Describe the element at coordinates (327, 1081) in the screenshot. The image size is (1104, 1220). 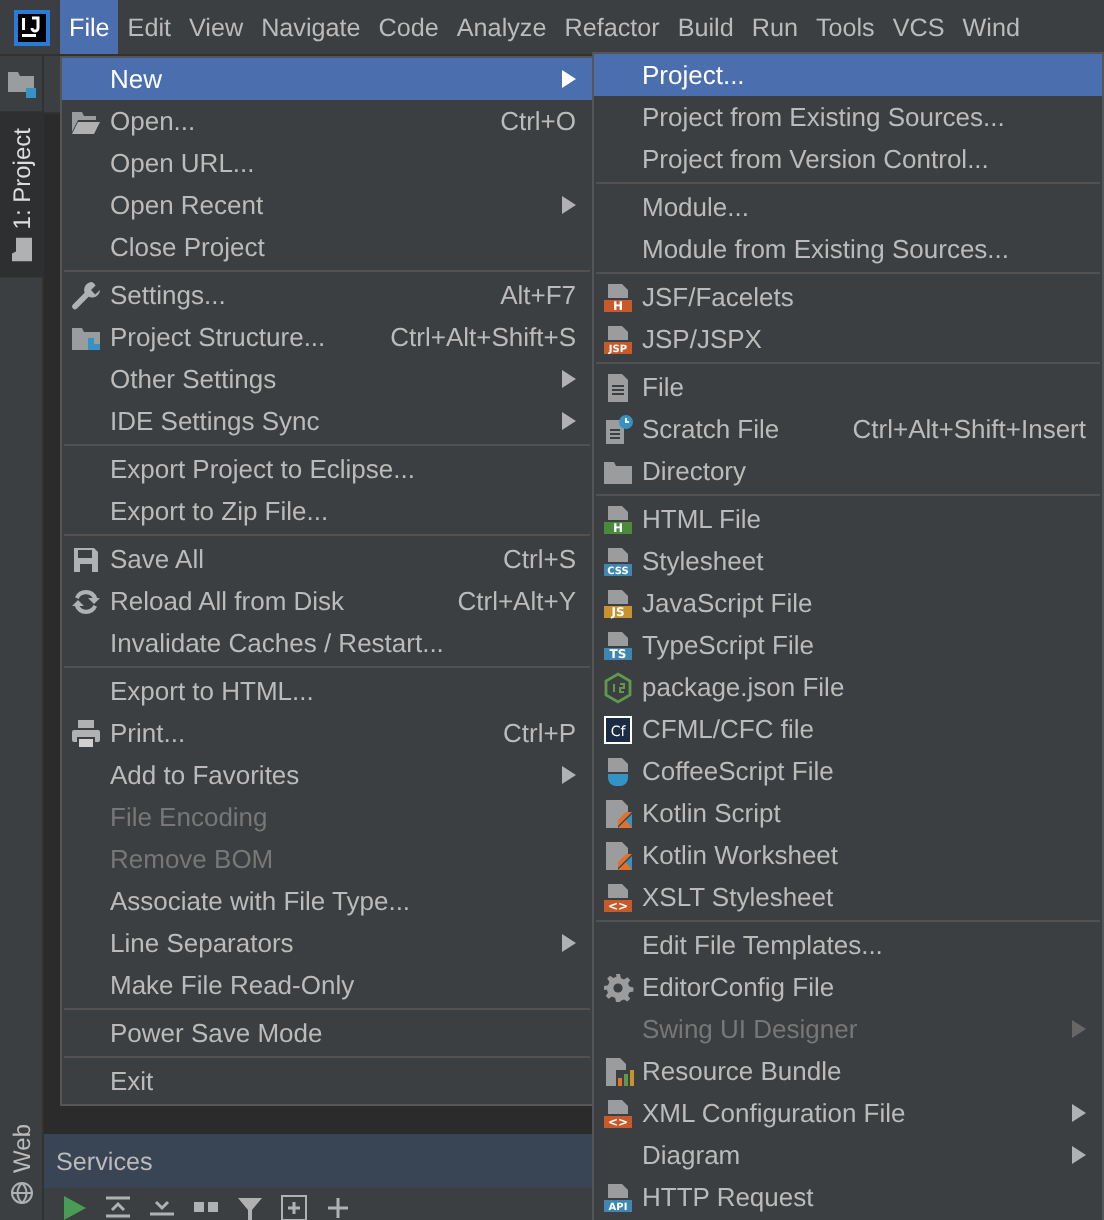
I see `menu-item: Exit` at that location.